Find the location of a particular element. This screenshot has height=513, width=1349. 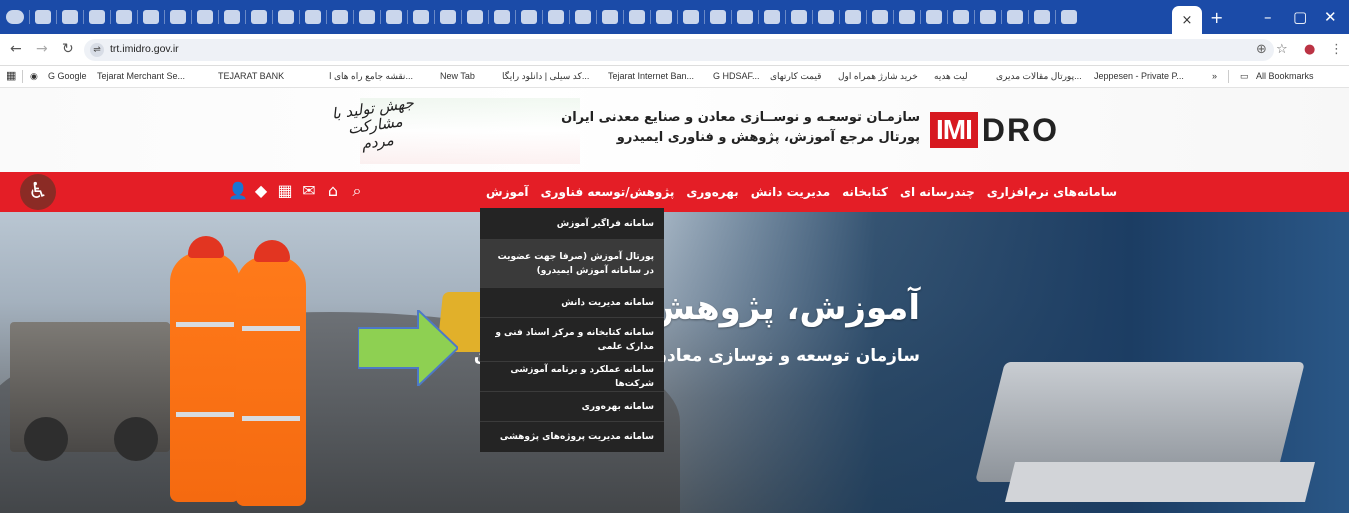

zoom-icon: ⊕ is located at coordinates (1261, 49).